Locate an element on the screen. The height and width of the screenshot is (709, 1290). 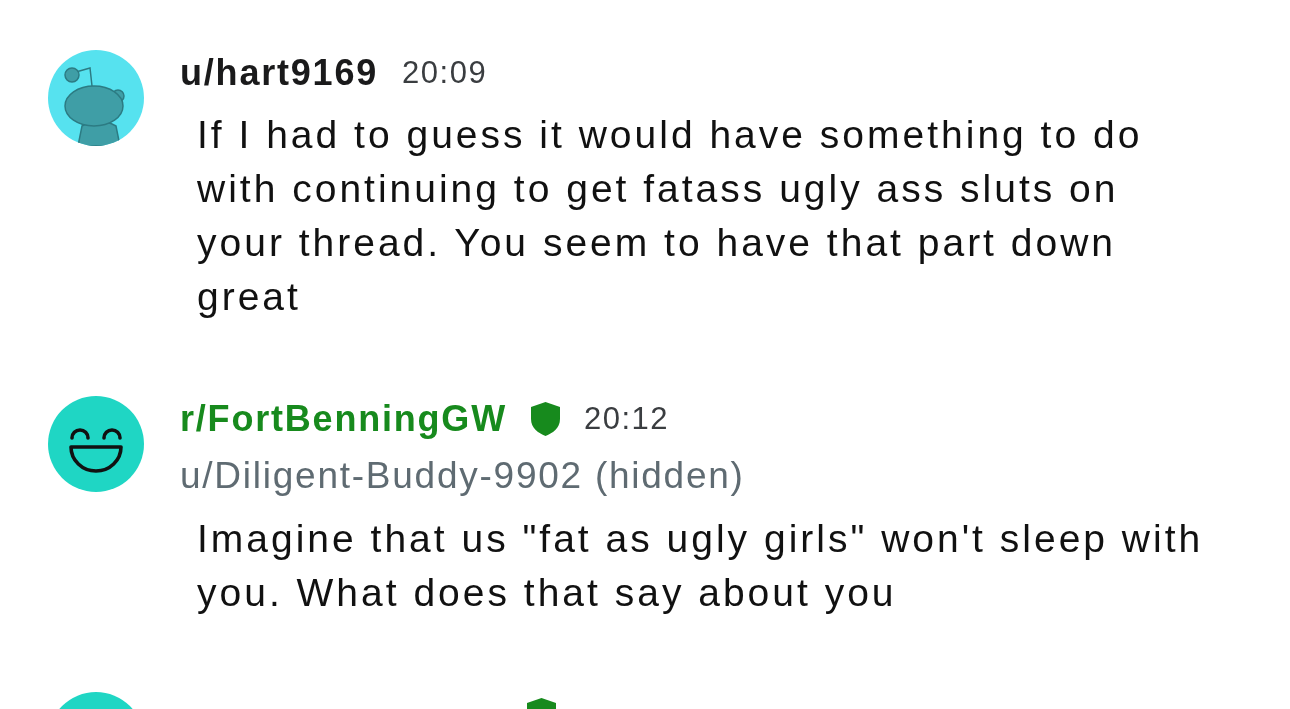
message-text: Imagine that us "fat as ugly girls" won't sleep with you. What does that say about you is located at coordinates (700, 566).